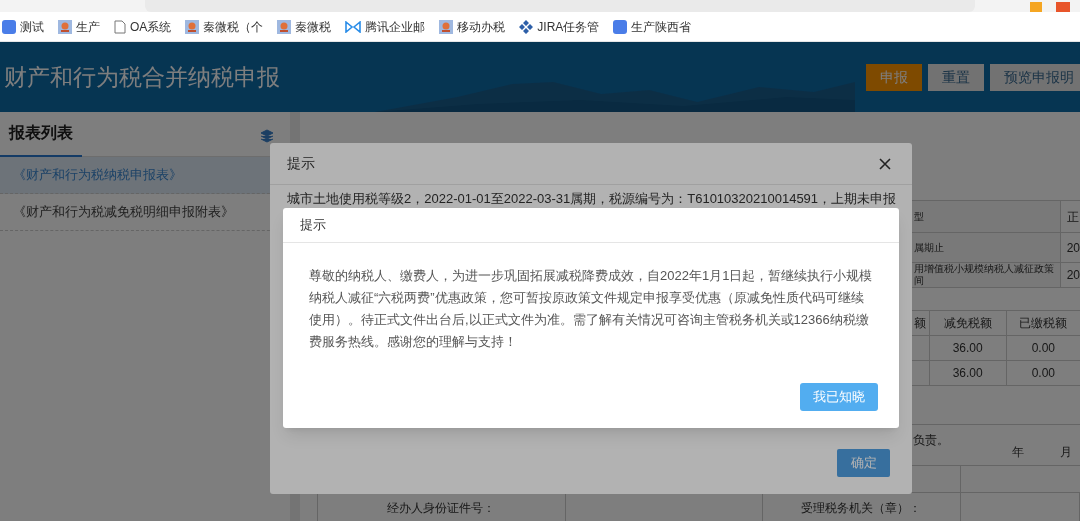 Image resolution: width=1080 pixels, height=521 pixels. I want to click on month-label: 月, so click(1065, 452).